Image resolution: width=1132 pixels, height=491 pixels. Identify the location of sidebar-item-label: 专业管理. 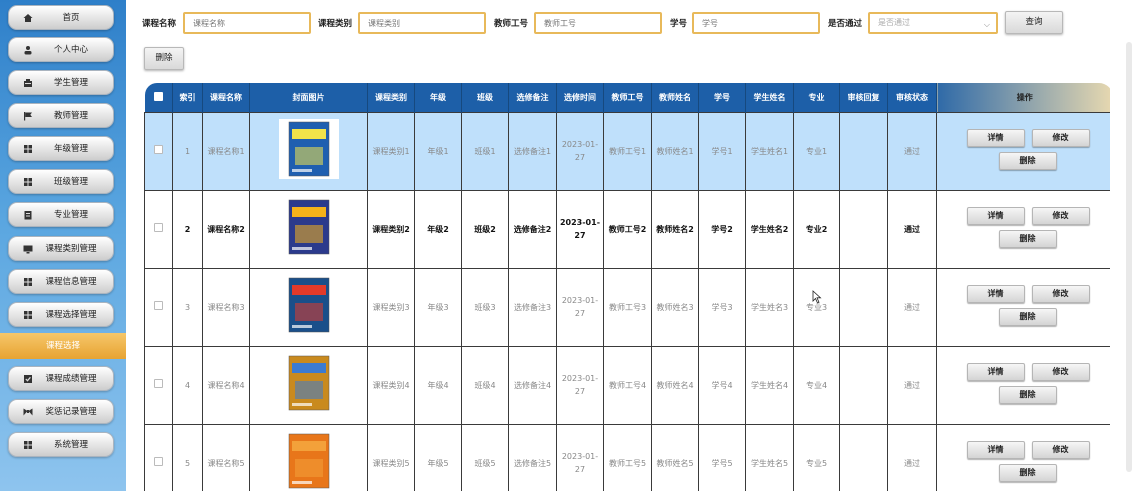
(70, 215).